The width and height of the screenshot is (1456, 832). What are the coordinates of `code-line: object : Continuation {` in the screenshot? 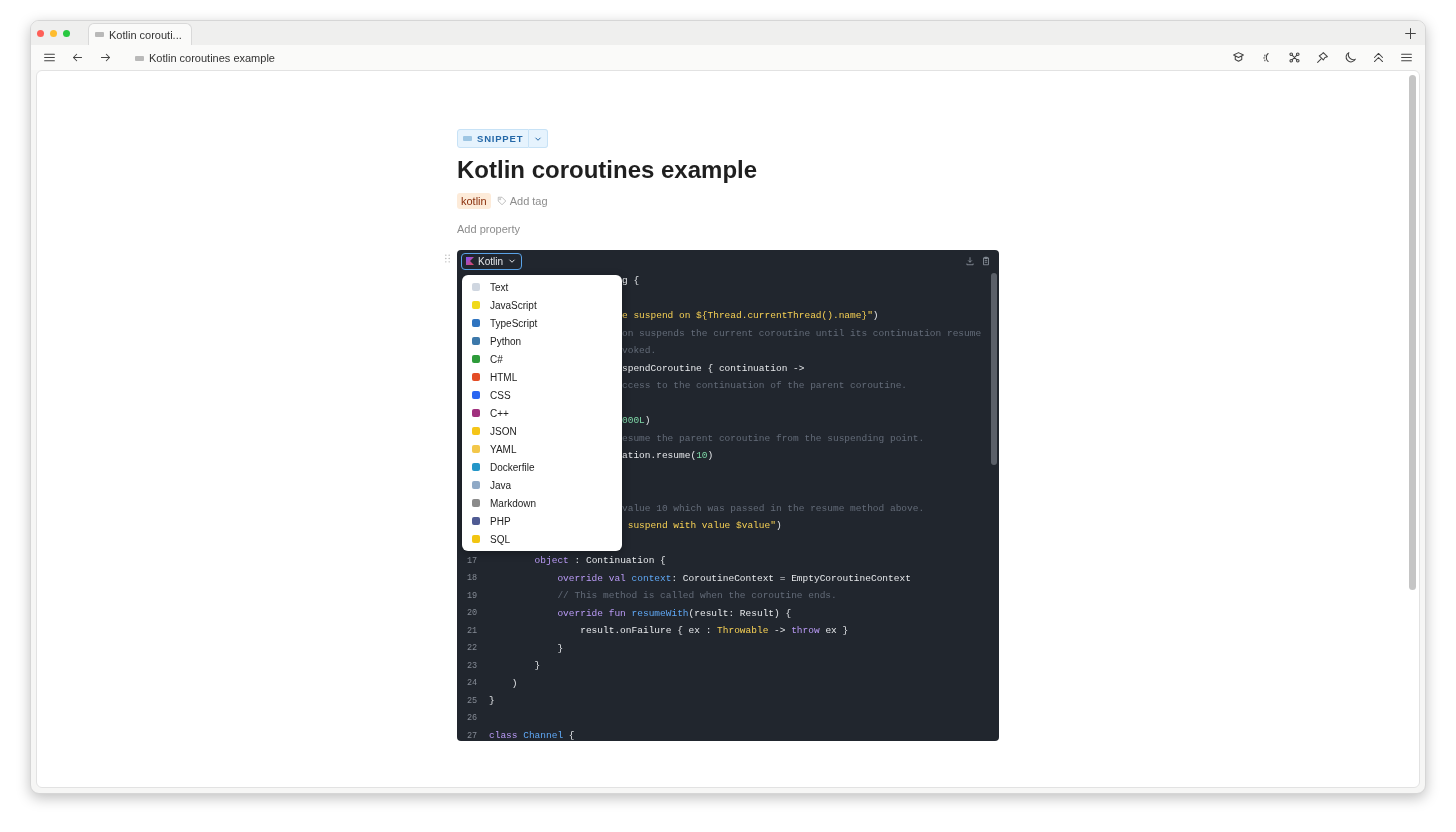 It's located at (599, 561).